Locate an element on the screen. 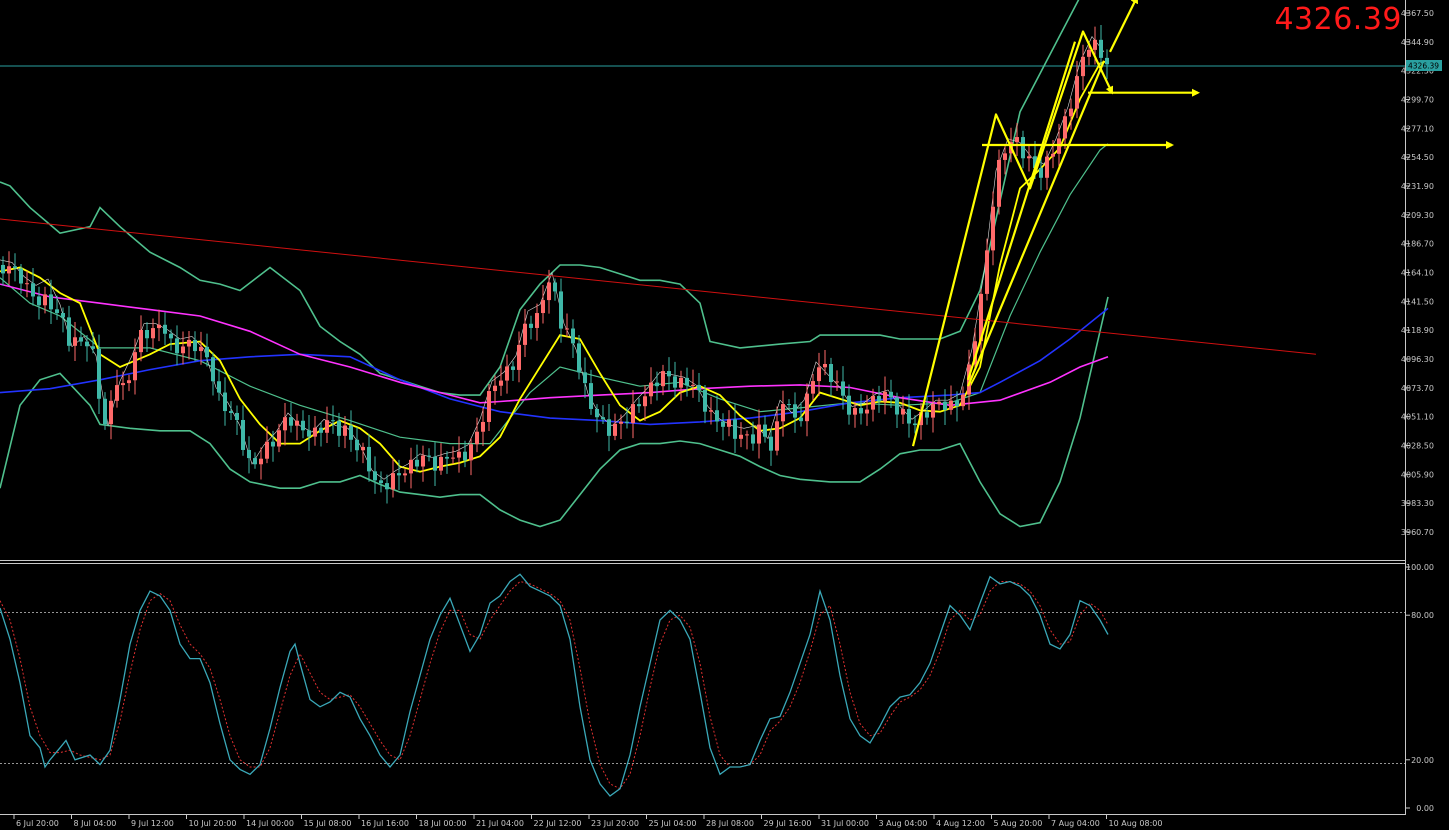 The width and height of the screenshot is (1449, 830). price-axis-label: 4118.90 is located at coordinates (1417, 330).